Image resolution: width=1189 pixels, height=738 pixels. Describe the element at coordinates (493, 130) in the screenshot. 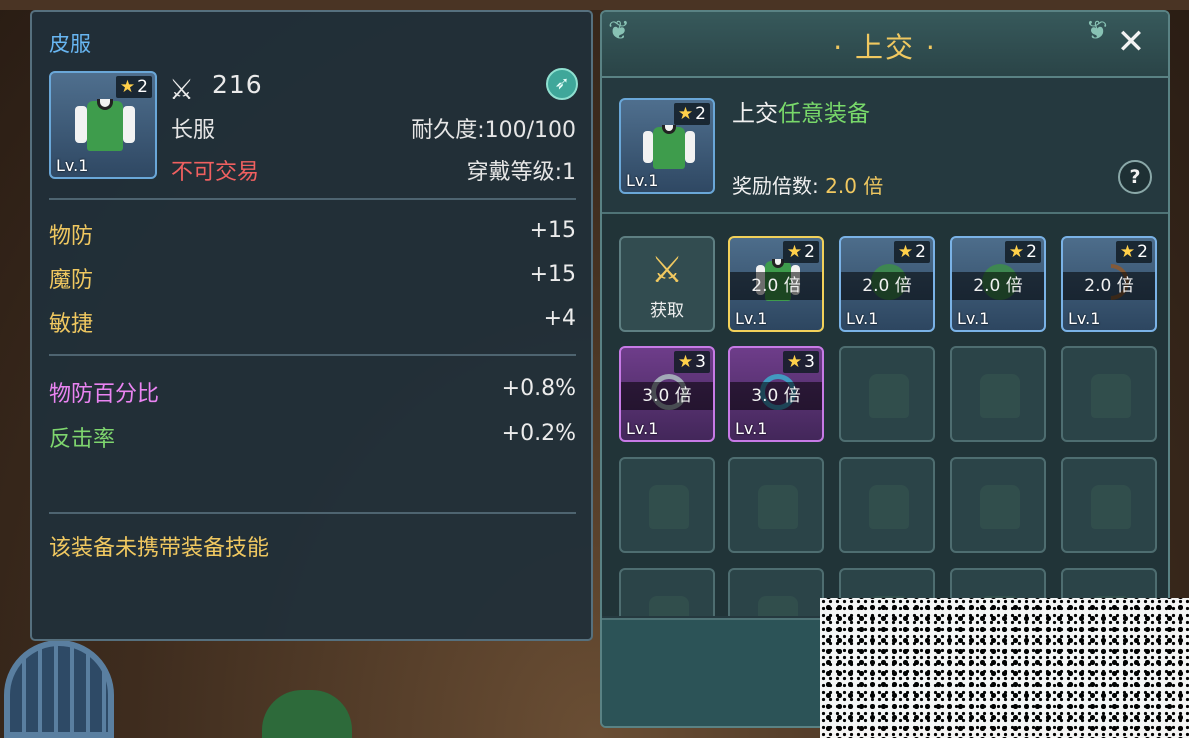

I see `durability: 耐久度:100/100` at that location.